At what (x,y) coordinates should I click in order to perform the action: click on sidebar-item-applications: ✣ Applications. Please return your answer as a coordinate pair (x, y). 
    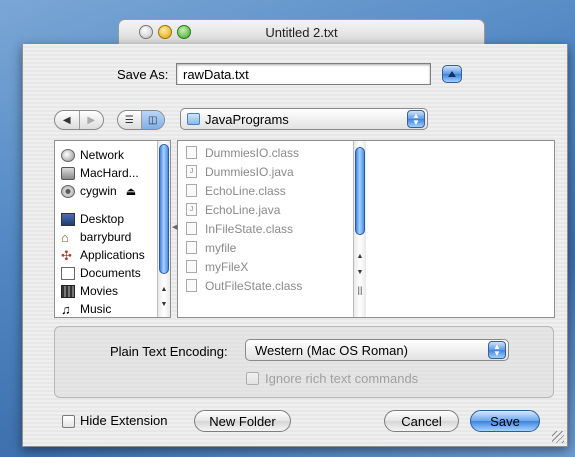
    Looking at the image, I should click on (103, 255).